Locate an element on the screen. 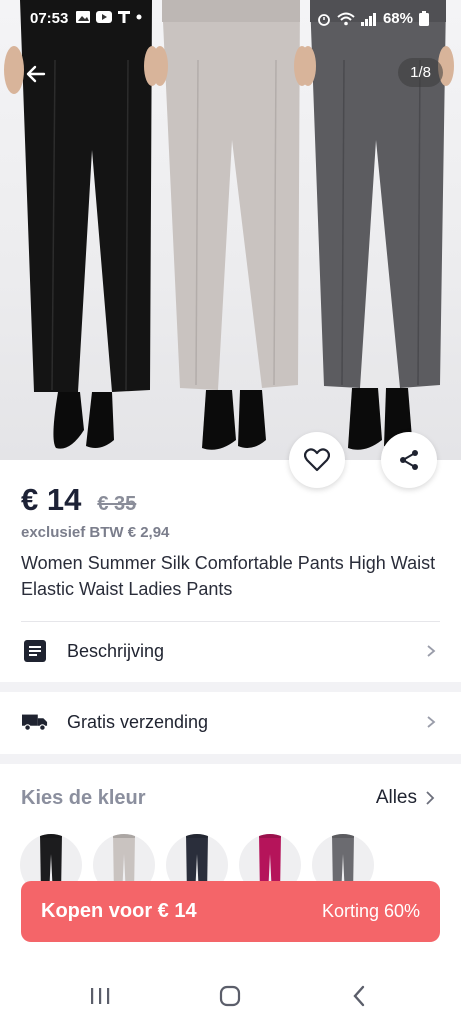  dot-icon is located at coordinates (139, 17).